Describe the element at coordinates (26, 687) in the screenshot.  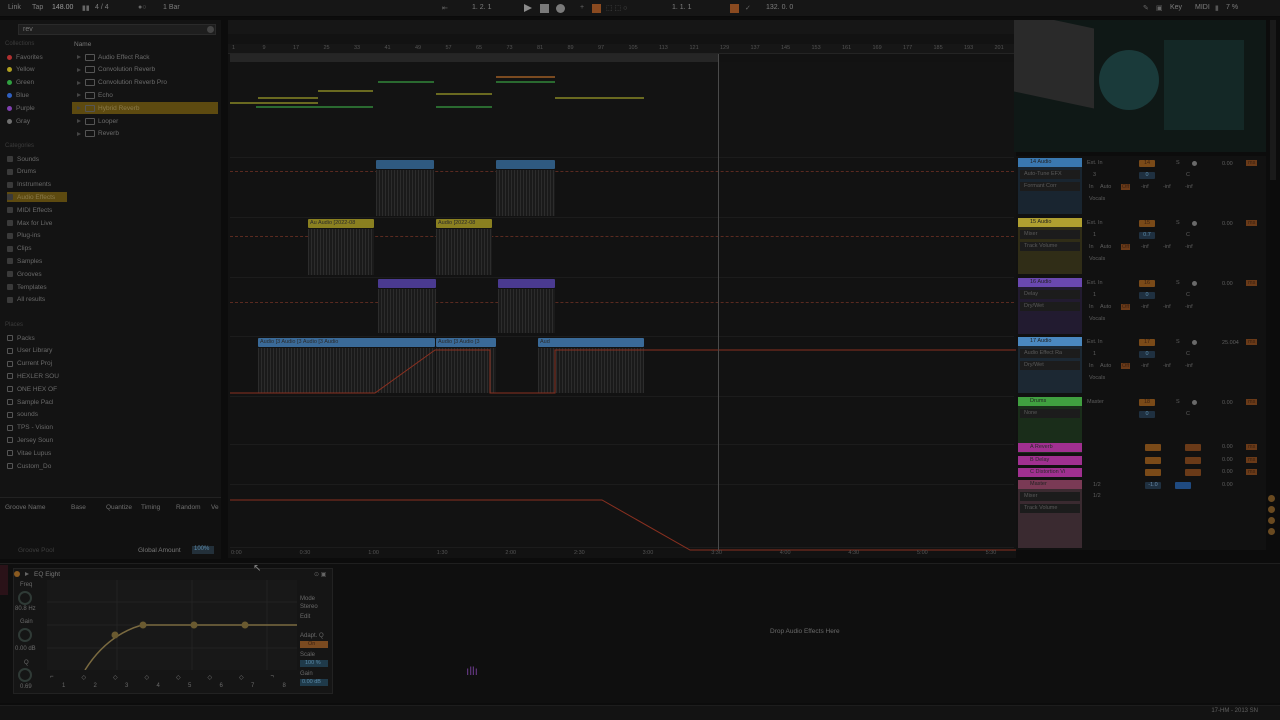
I see `q-value: 0.69` at that location.